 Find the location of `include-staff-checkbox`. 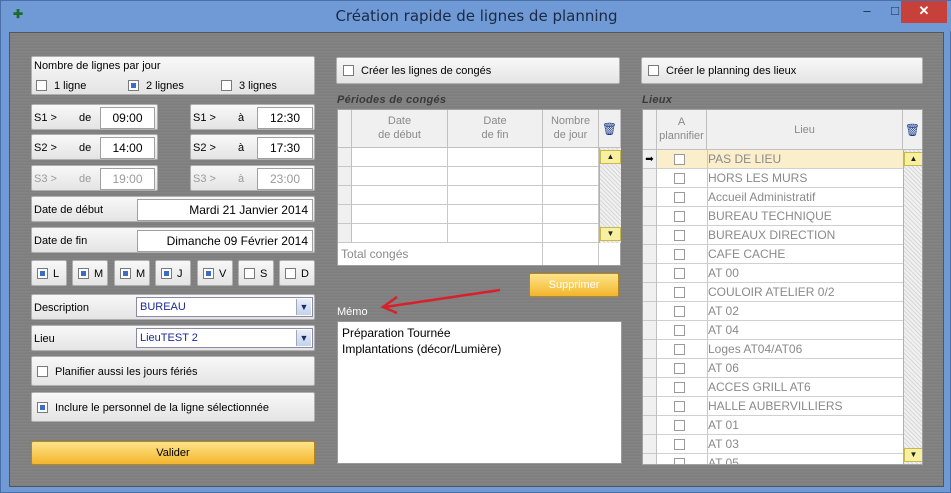

include-staff-checkbox is located at coordinates (42, 407).